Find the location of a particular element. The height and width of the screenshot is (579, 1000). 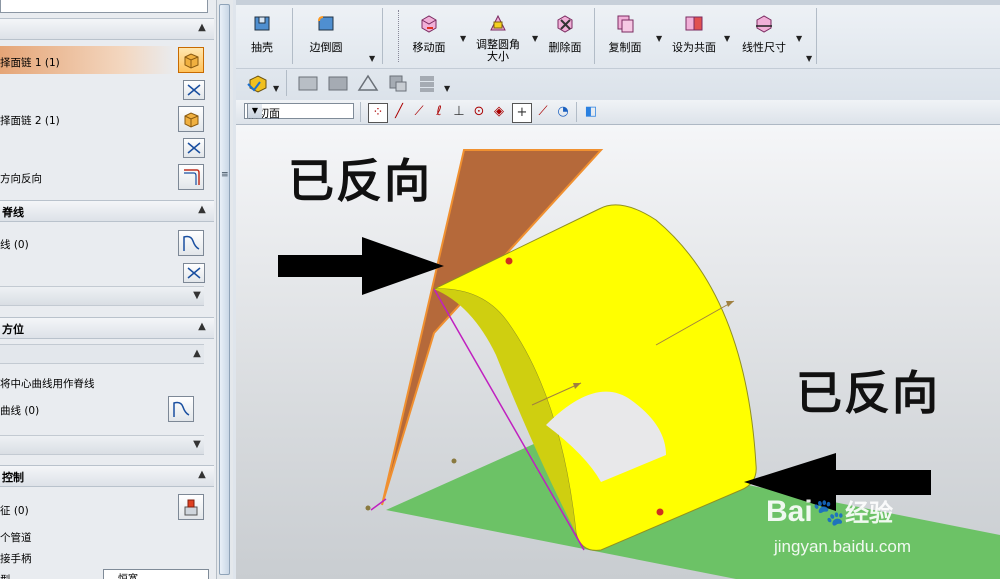

handle-label: 接手柄 is located at coordinates (16, 559).